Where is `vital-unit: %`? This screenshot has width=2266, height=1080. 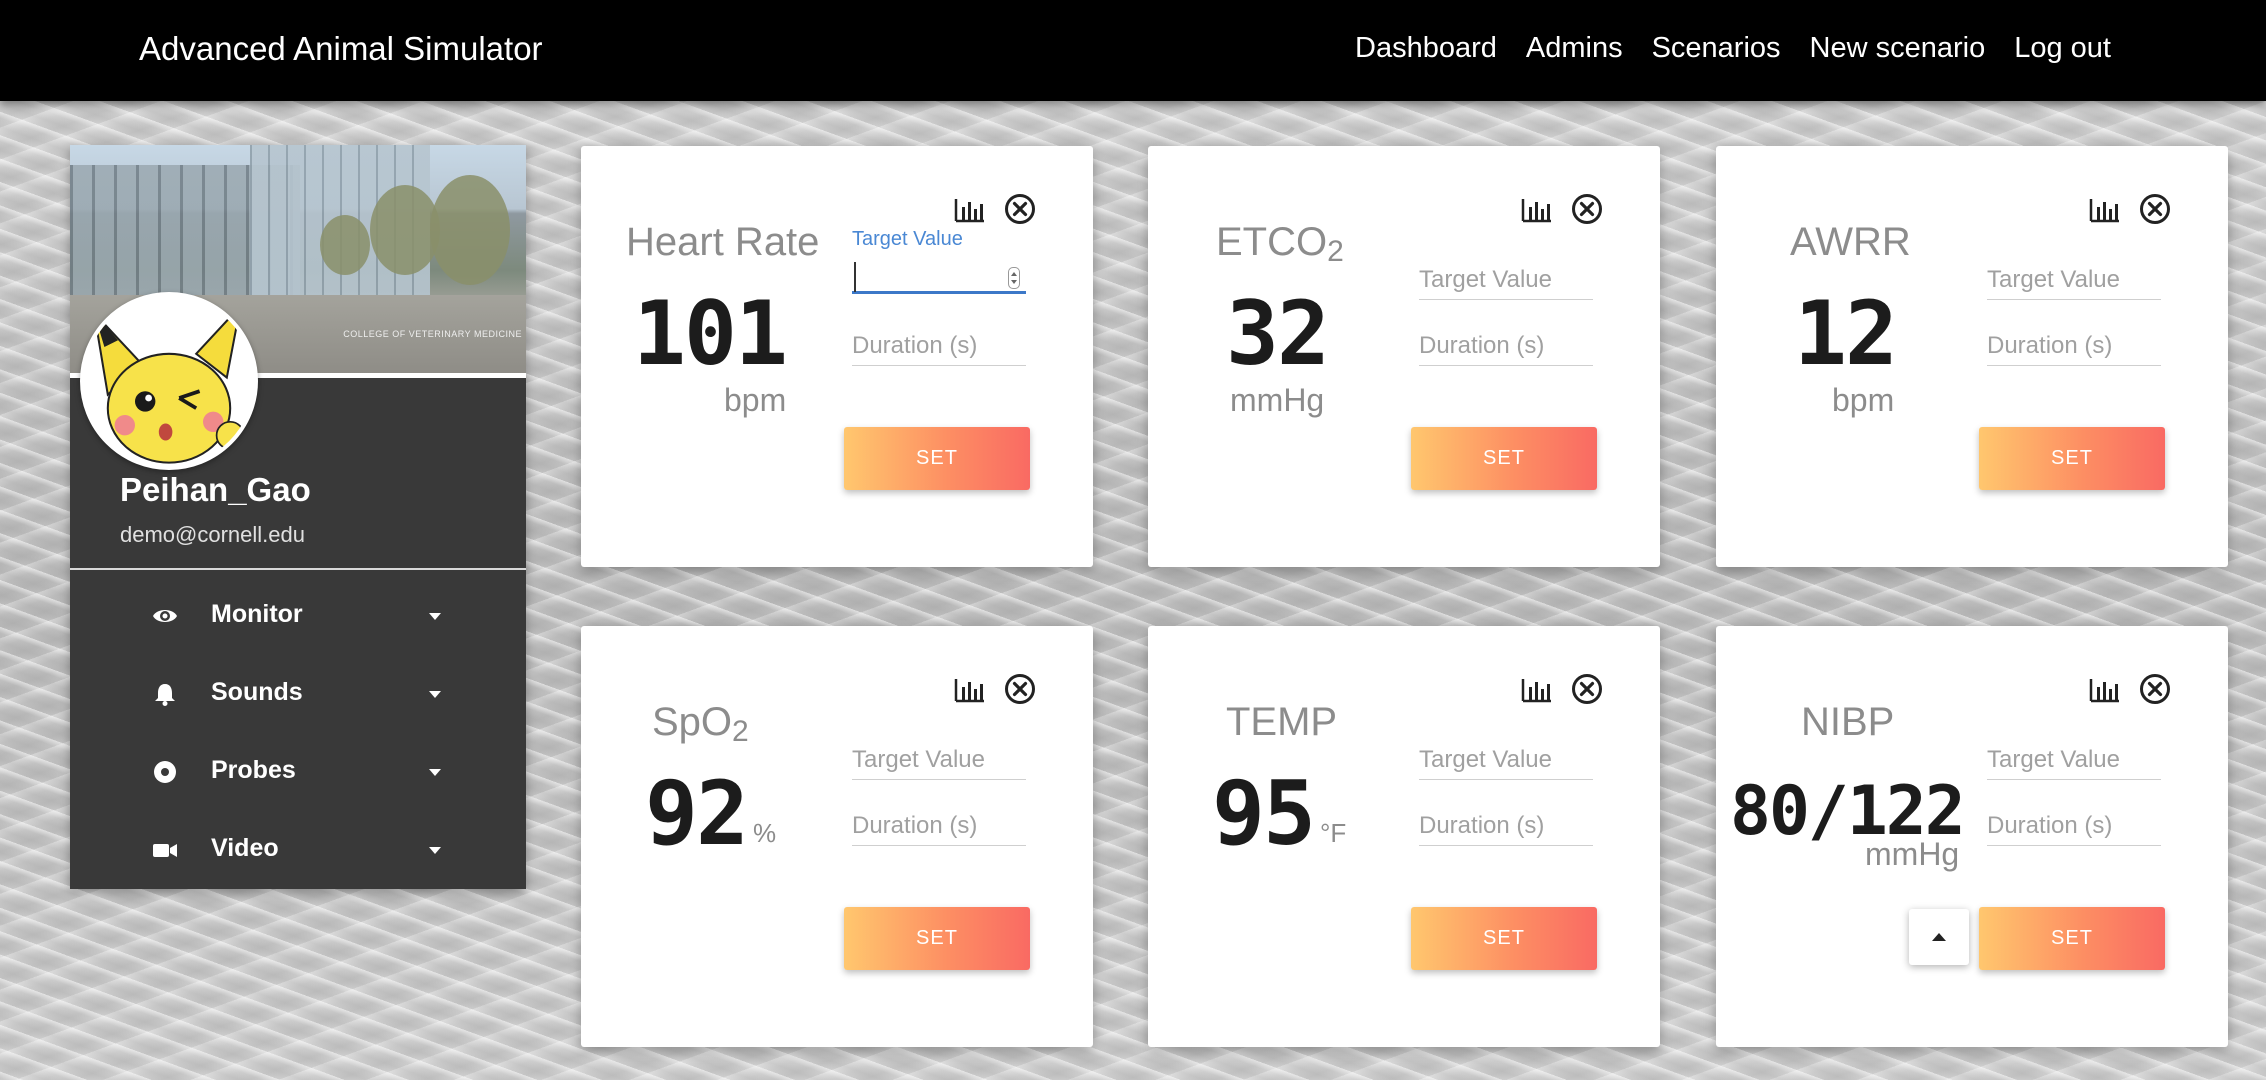 vital-unit: % is located at coordinates (765, 833).